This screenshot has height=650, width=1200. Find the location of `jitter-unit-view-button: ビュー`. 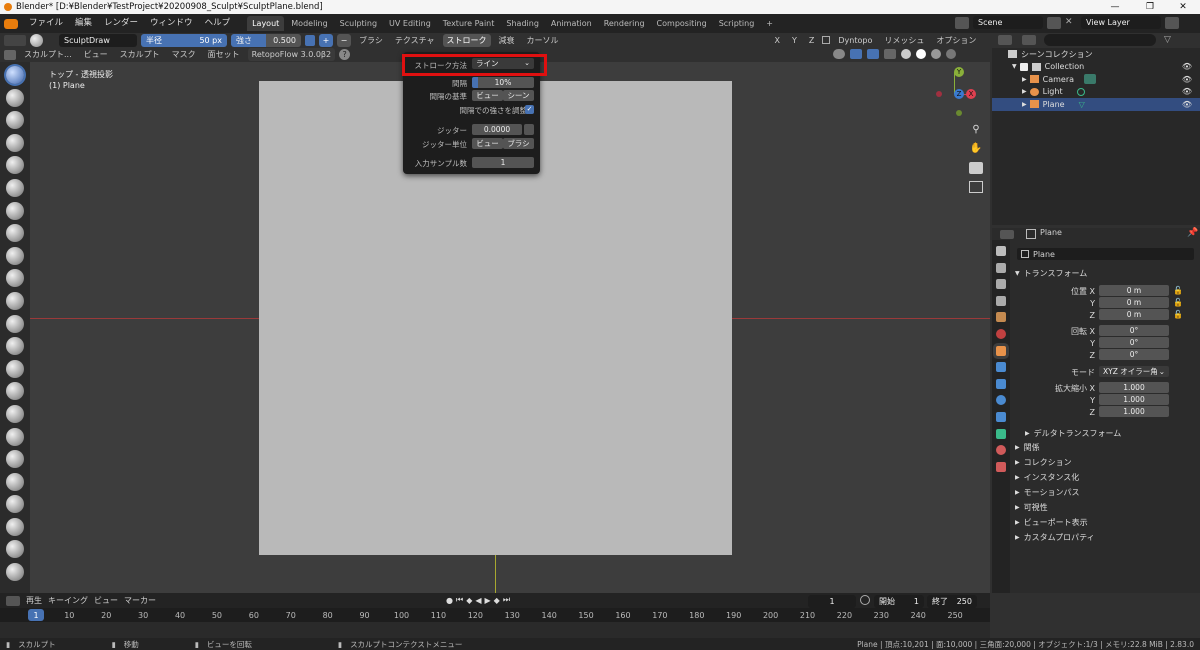

jitter-unit-view-button: ビュー is located at coordinates (487, 143).